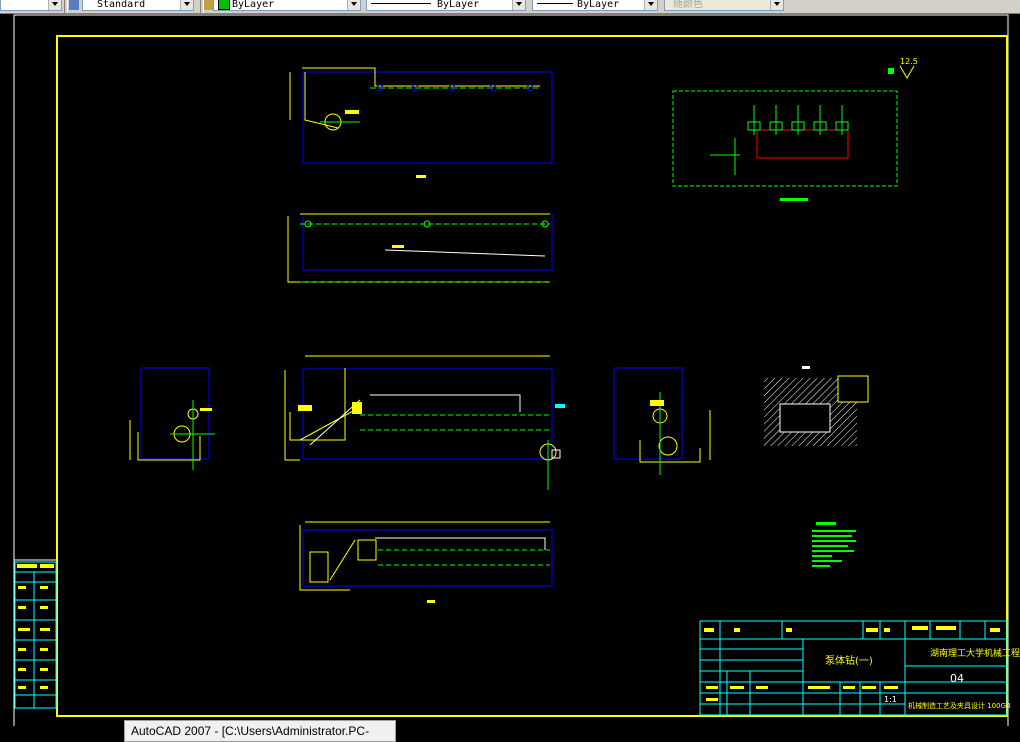  What do you see at coordinates (121, 5) in the screenshot?
I see `text-style-value: Standard` at bounding box center [121, 5].